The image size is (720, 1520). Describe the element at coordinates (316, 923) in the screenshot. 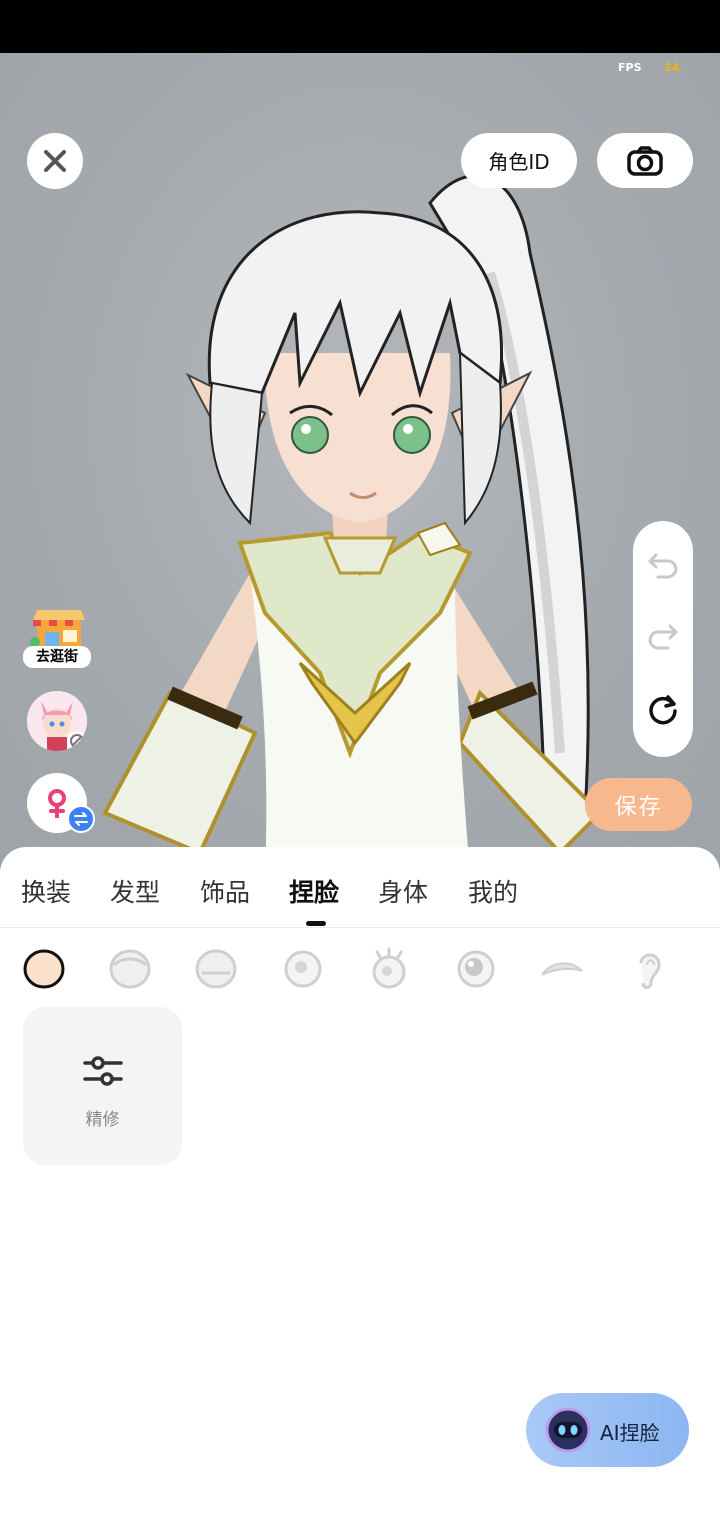

I see `active-tab-indicator` at that location.